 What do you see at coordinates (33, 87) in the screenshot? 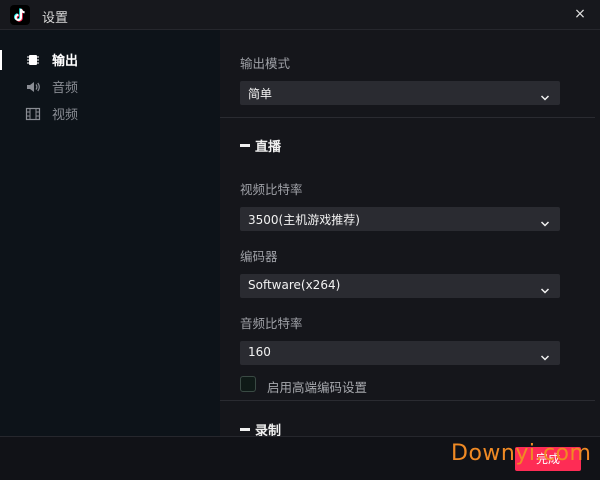
I see `speaker-icon` at bounding box center [33, 87].